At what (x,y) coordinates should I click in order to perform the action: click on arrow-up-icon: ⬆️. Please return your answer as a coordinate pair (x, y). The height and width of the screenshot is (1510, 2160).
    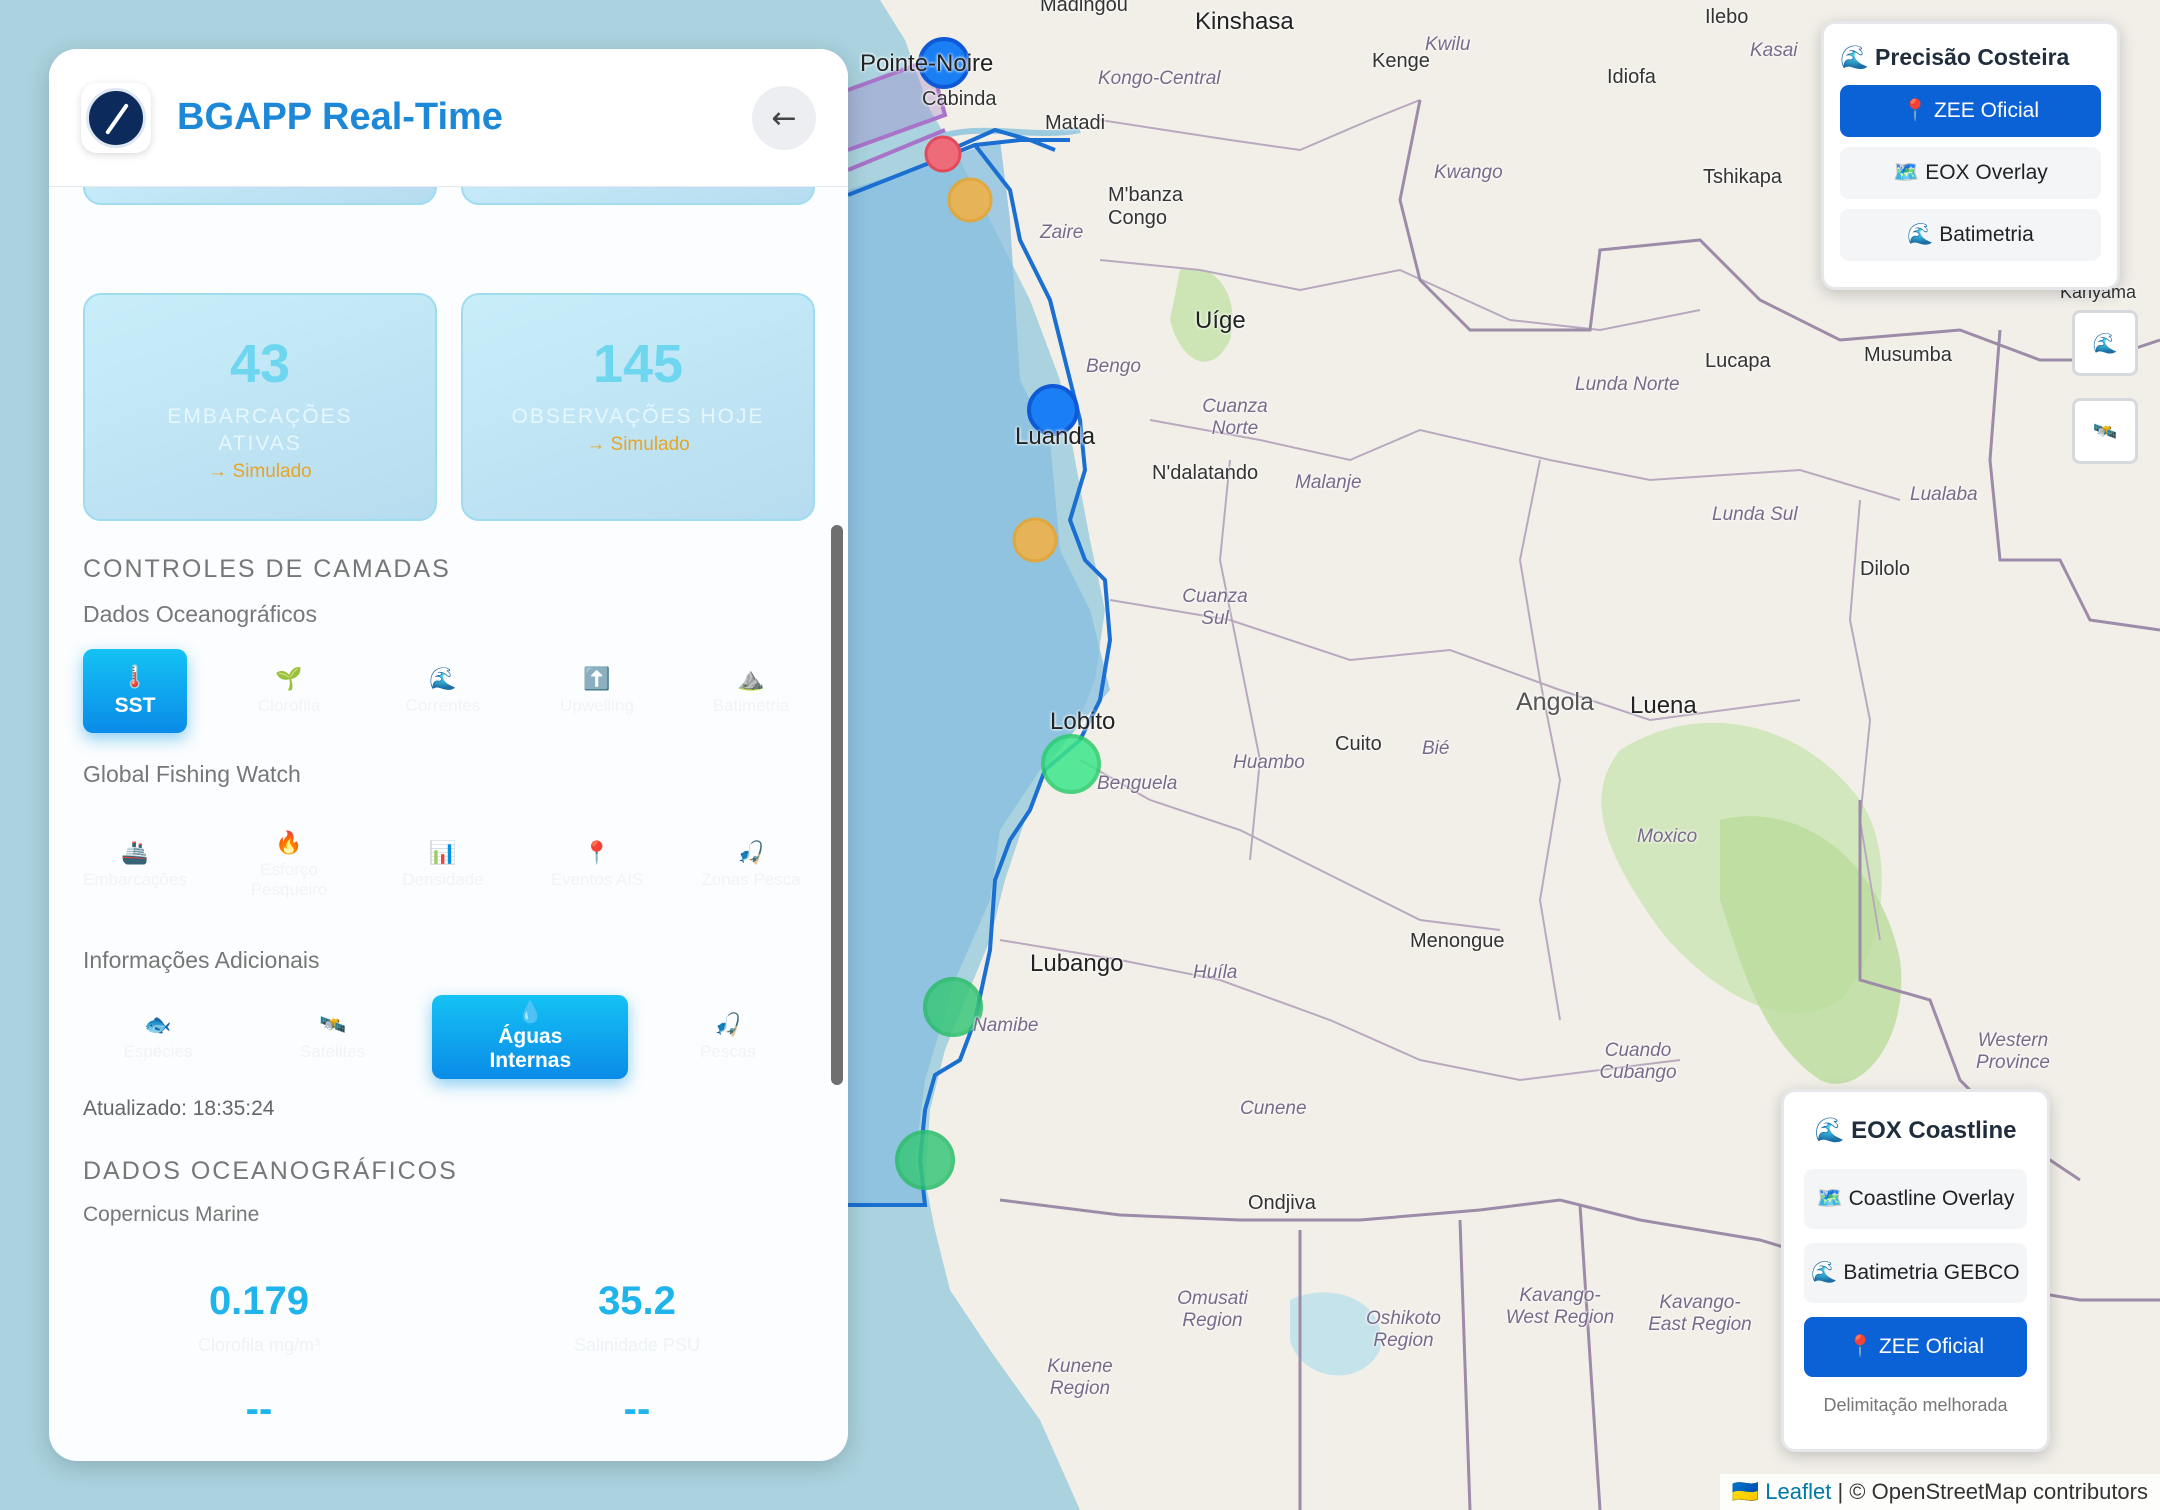
    Looking at the image, I should click on (597, 678).